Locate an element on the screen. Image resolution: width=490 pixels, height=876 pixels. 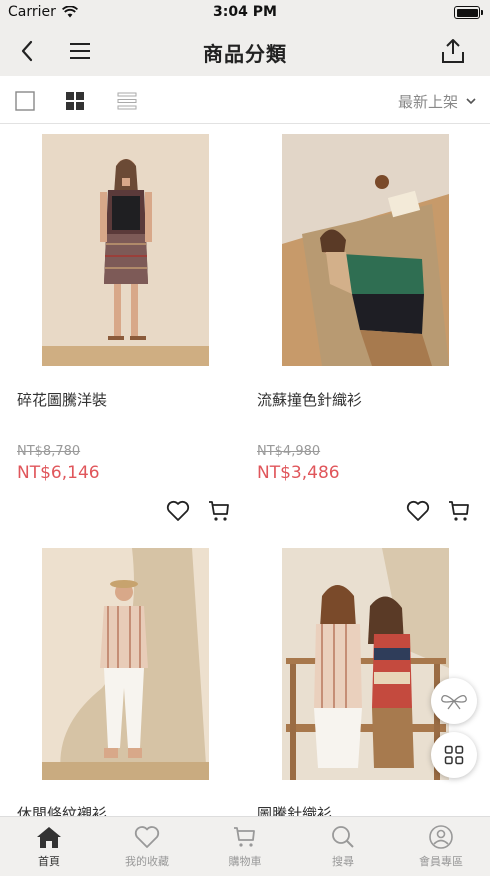
list-view-icon is located at coordinates (127, 101).